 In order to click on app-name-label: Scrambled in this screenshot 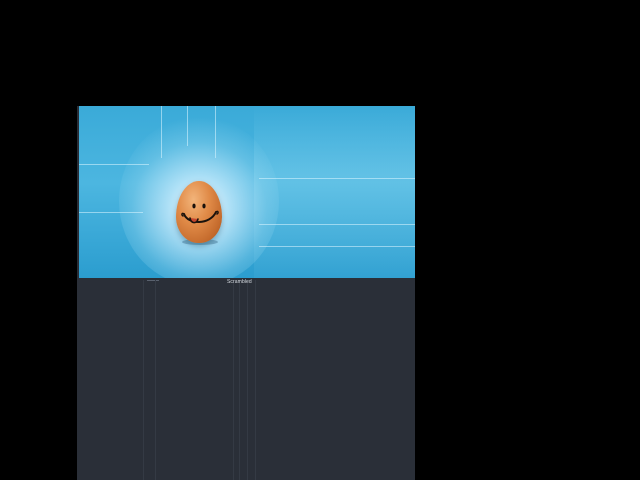, I will do `click(239, 282)`.